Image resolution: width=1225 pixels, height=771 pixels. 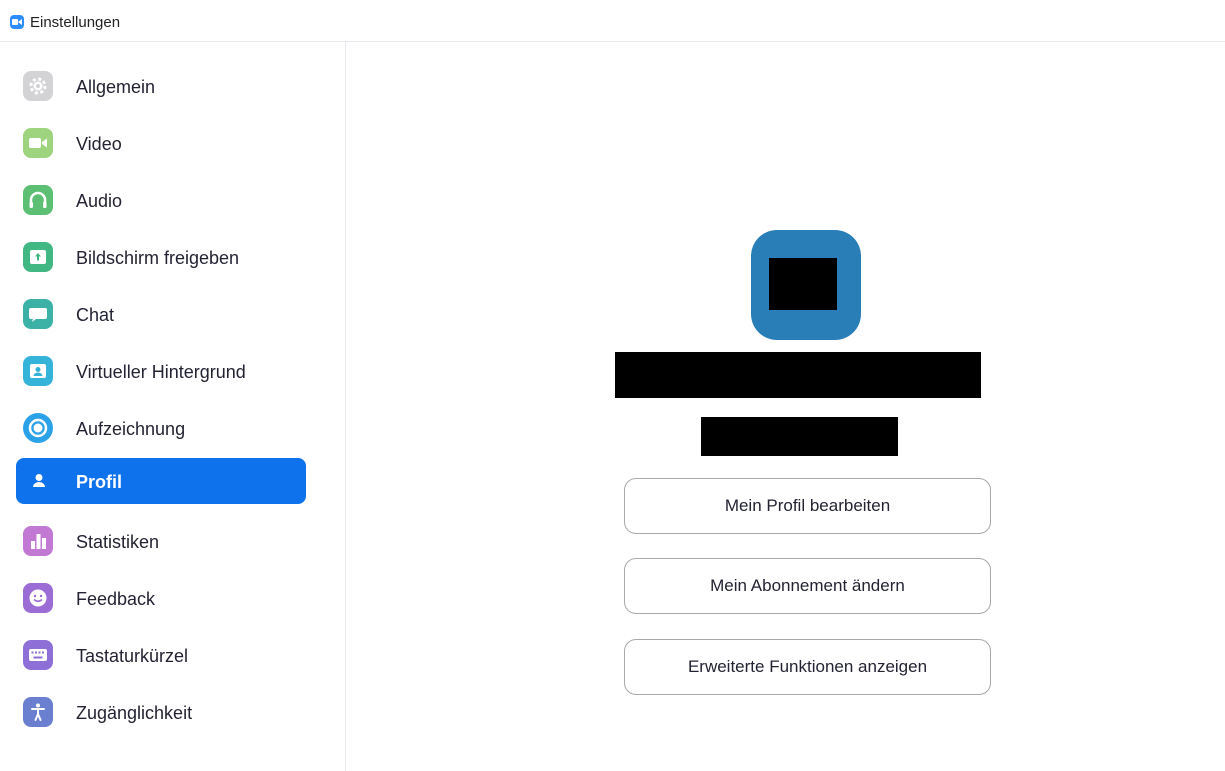 I want to click on video-camera-icon, so click(x=38, y=143).